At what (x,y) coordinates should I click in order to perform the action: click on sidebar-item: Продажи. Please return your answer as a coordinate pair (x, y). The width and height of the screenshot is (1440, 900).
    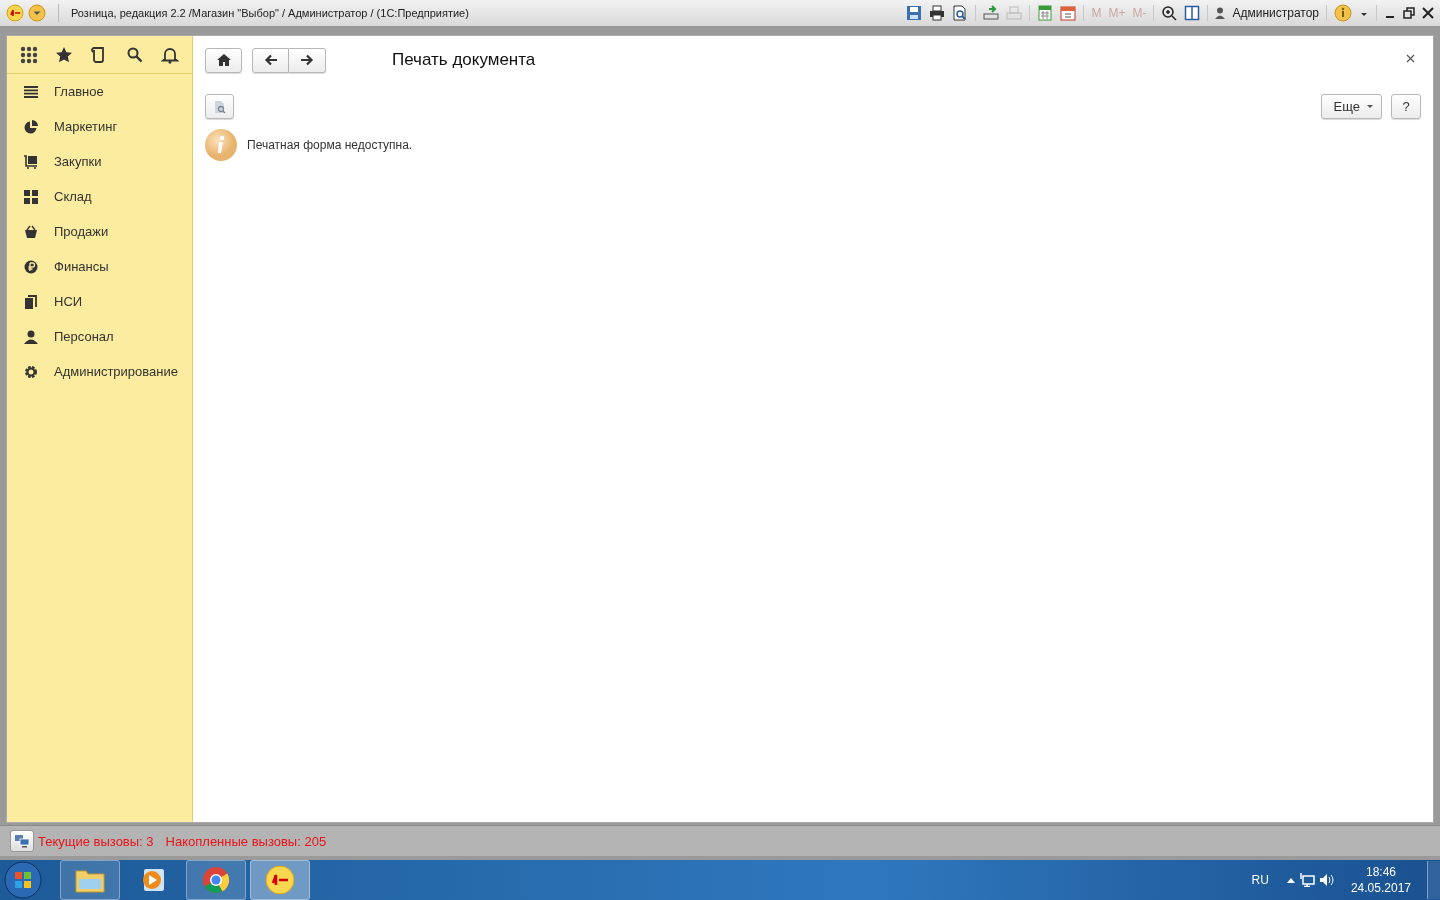
    Looking at the image, I should click on (99, 231).